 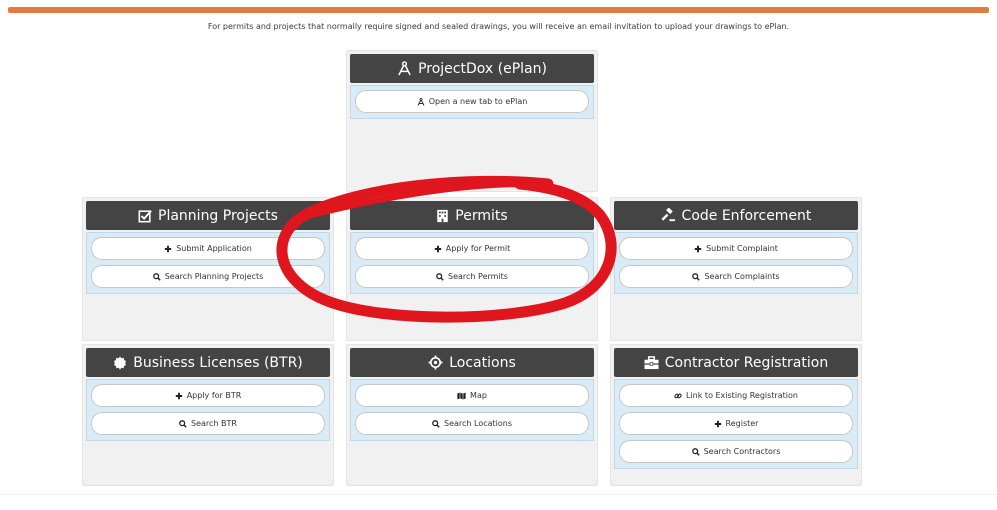 What do you see at coordinates (742, 423) in the screenshot?
I see `register-label: Register` at bounding box center [742, 423].